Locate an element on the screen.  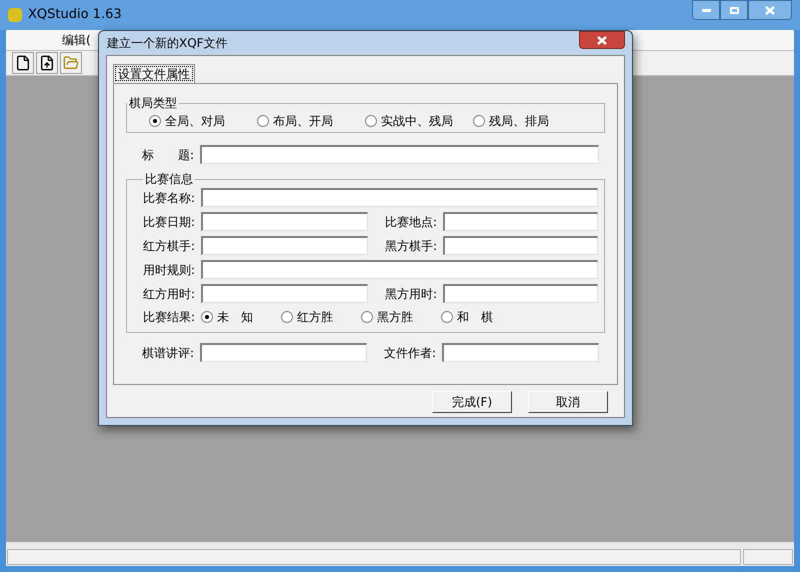
field-label: 比赛名称: is located at coordinates (169, 198).